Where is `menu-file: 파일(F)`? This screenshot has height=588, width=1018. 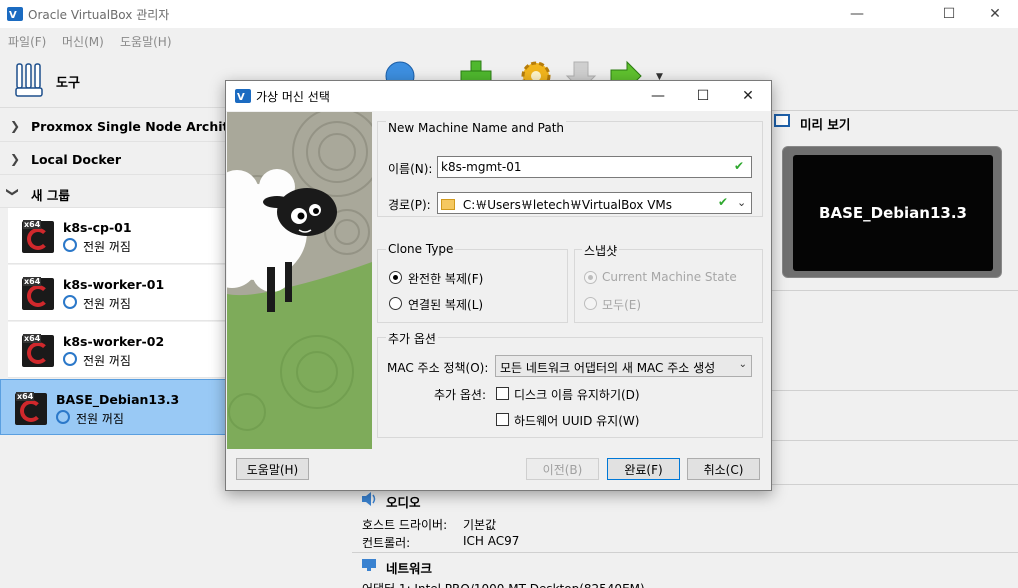 menu-file: 파일(F) is located at coordinates (27, 41).